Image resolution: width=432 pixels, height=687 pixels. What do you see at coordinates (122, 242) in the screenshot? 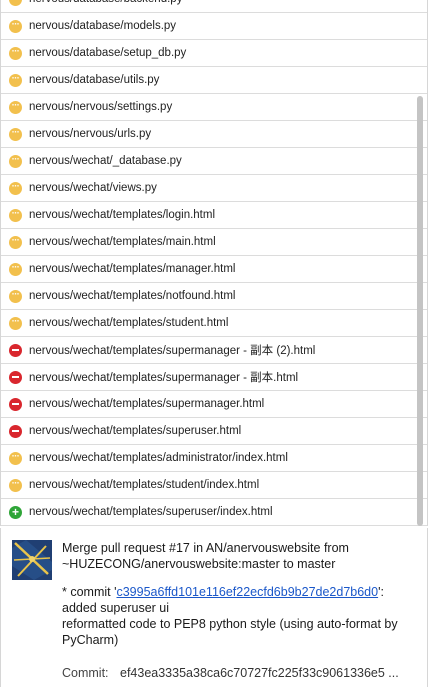
I see `file-path: nervous/wechat/templates/main.html` at bounding box center [122, 242].